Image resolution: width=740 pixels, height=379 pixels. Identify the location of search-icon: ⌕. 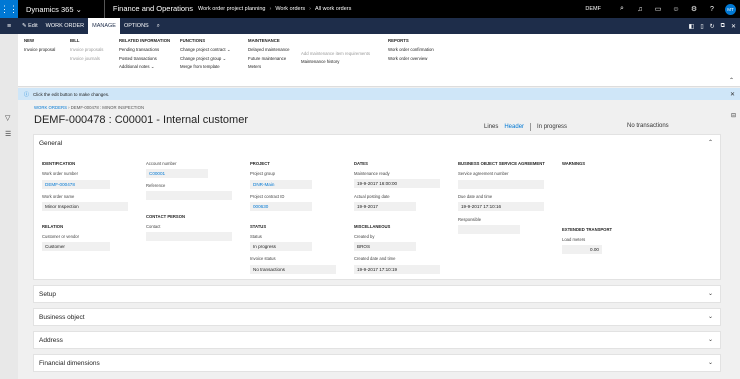
(622, 9).